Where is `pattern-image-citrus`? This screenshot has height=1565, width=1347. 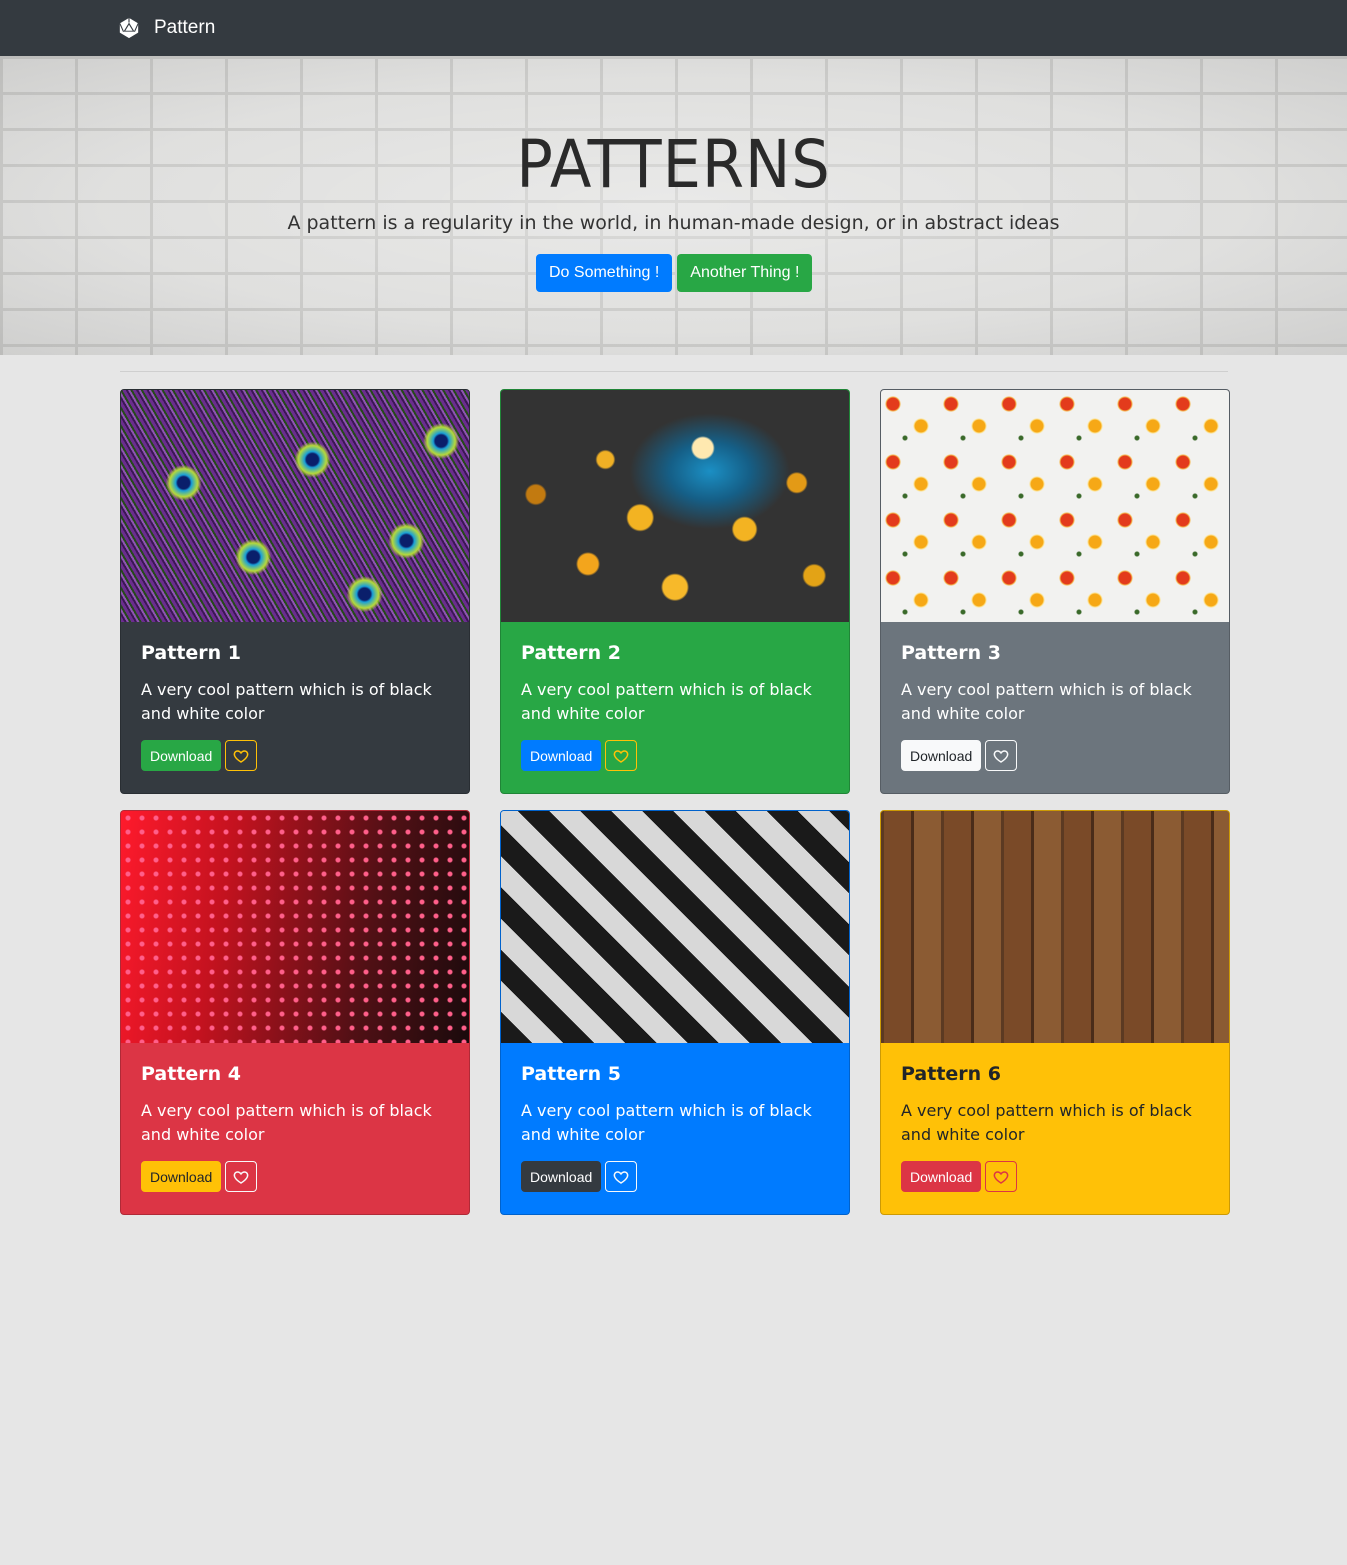
pattern-image-citrus is located at coordinates (1055, 506).